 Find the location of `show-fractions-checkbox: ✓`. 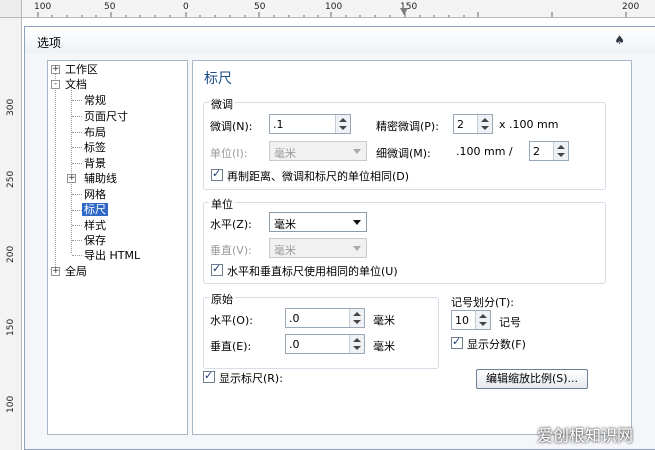

show-fractions-checkbox: ✓ is located at coordinates (457, 342).